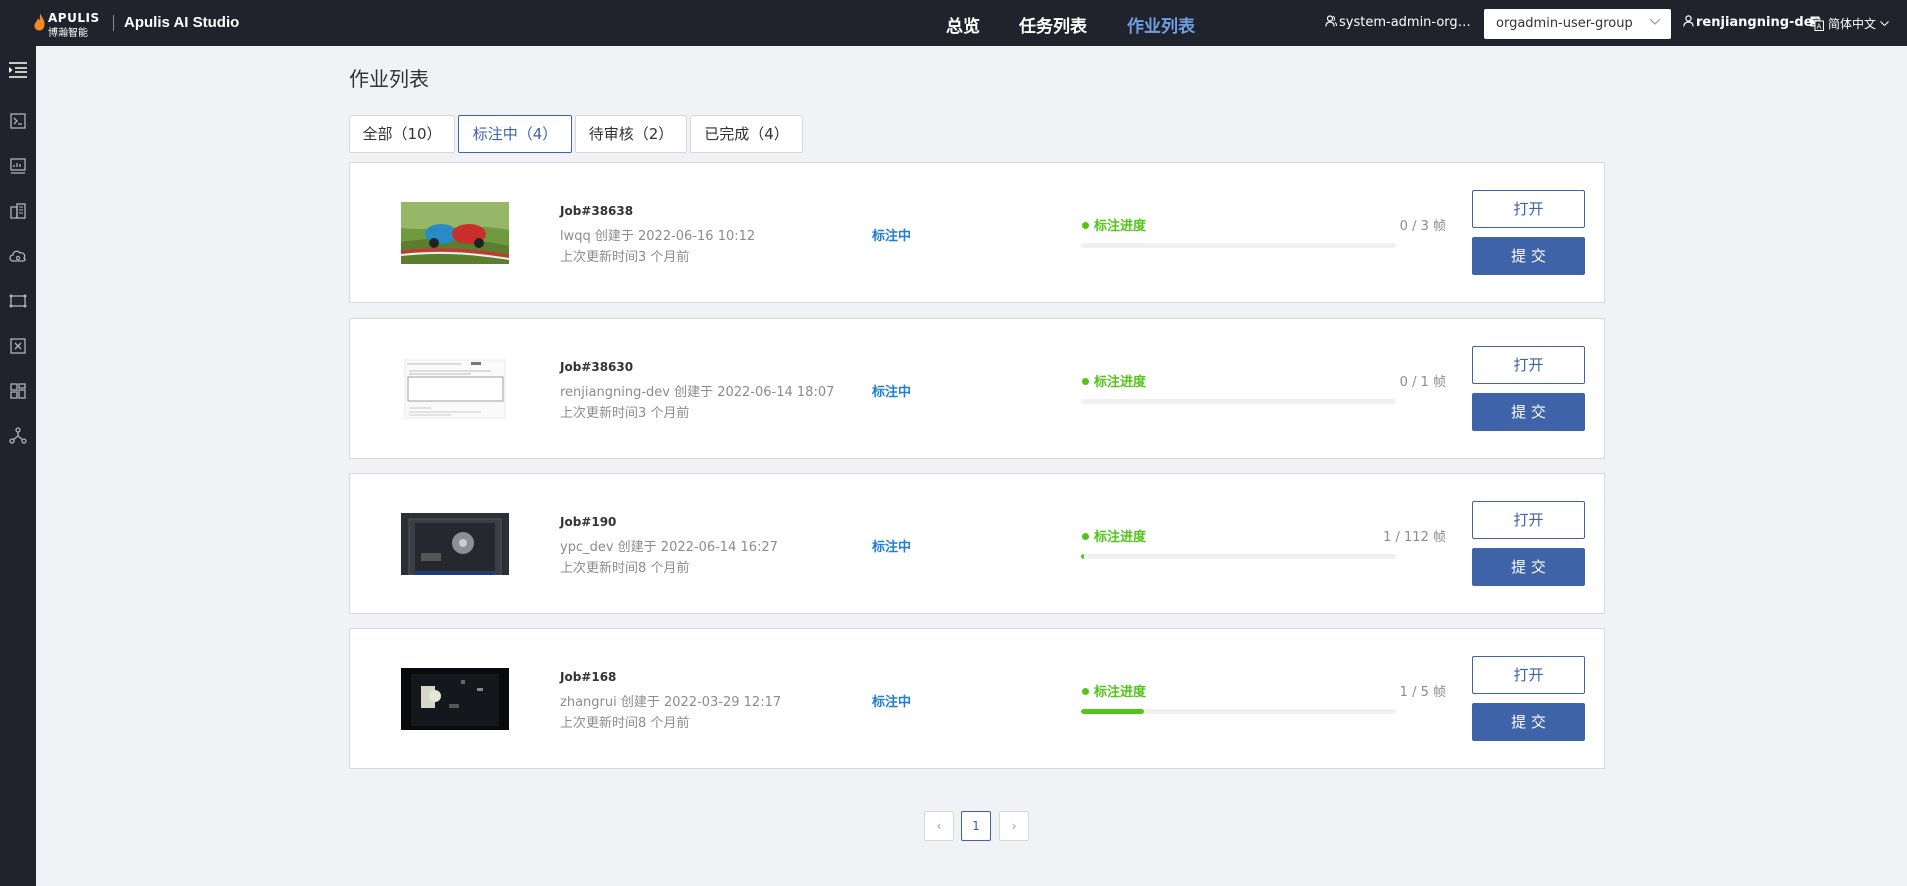 This screenshot has height=886, width=1907. Describe the element at coordinates (74, 18) in the screenshot. I see `brand-name: APULIS` at that location.